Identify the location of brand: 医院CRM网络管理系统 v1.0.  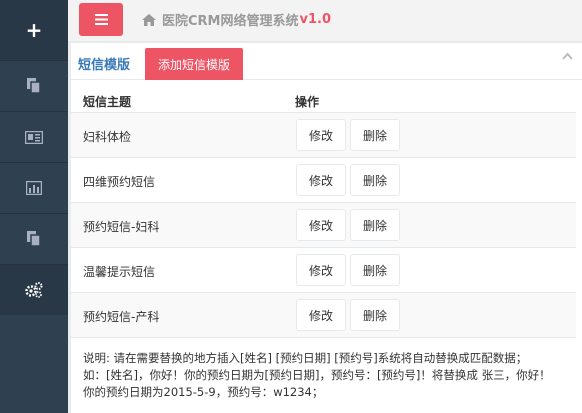
(236, 19).